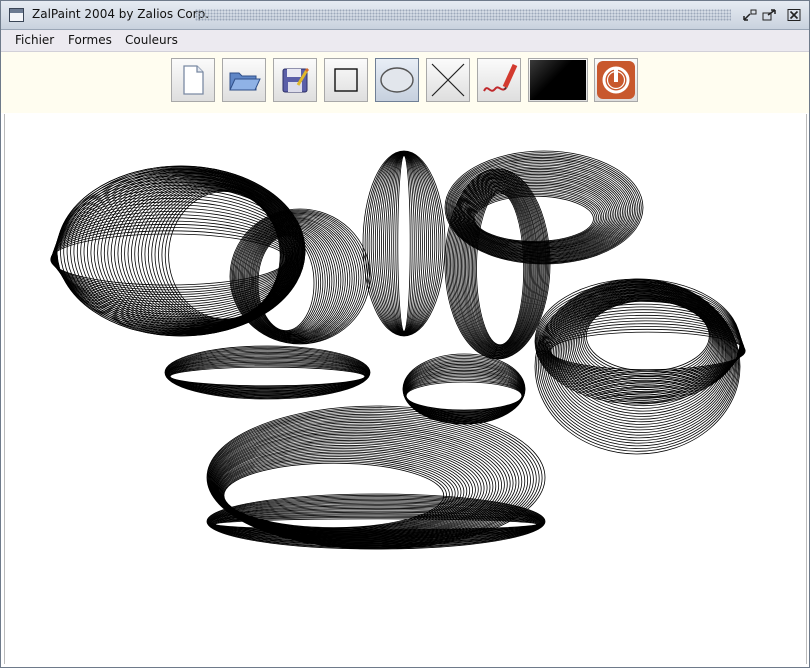 The height and width of the screenshot is (668, 810). I want to click on new-file-icon, so click(193, 80).